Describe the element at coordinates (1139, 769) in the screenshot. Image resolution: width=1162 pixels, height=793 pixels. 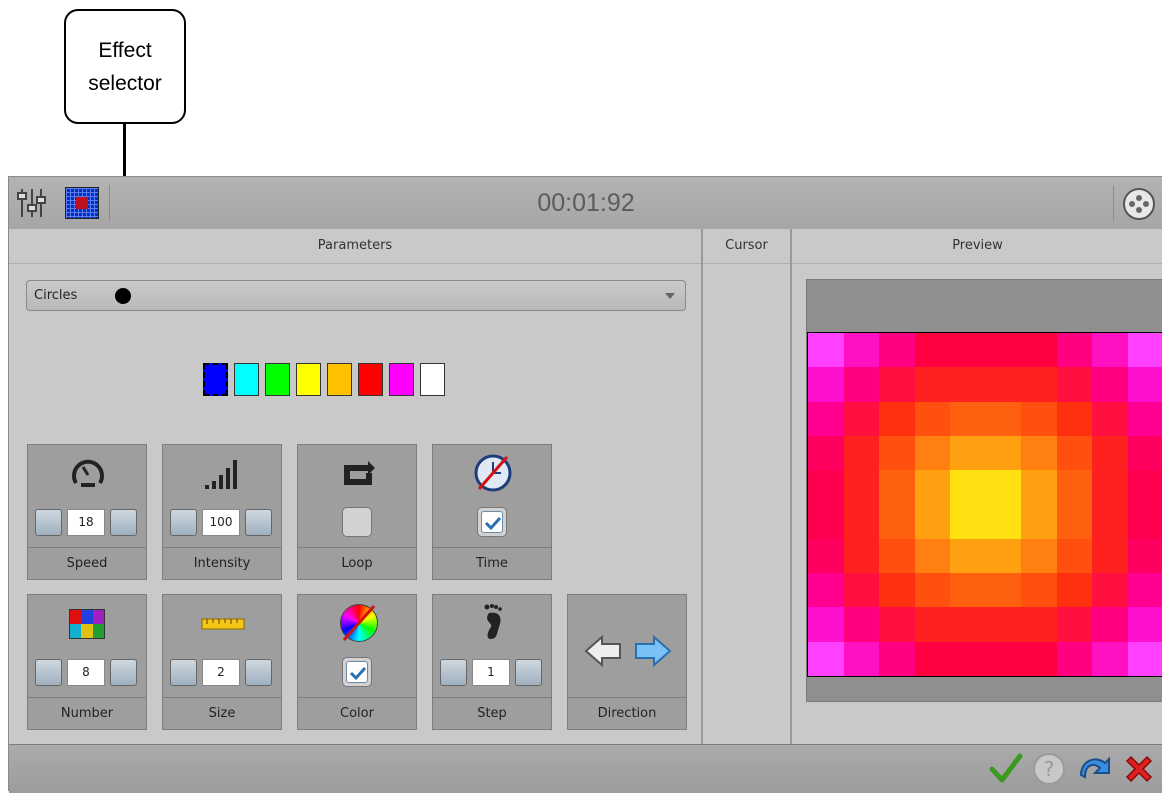
I see `close-icon` at that location.